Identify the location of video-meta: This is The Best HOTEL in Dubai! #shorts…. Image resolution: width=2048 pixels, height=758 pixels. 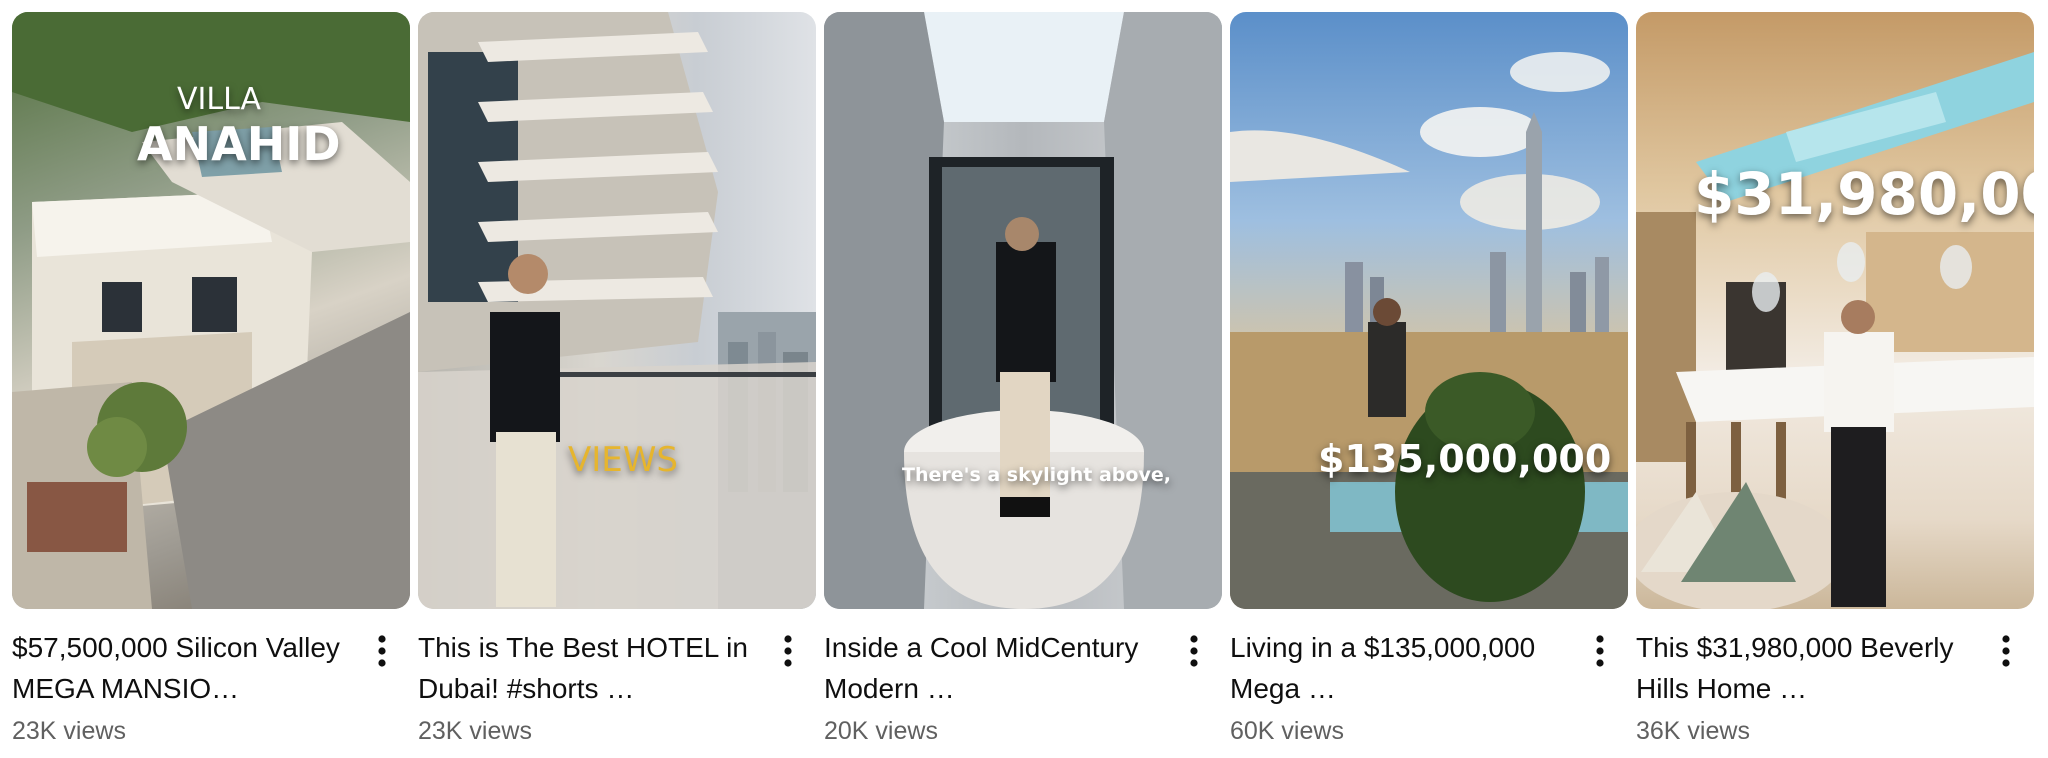
(617, 677).